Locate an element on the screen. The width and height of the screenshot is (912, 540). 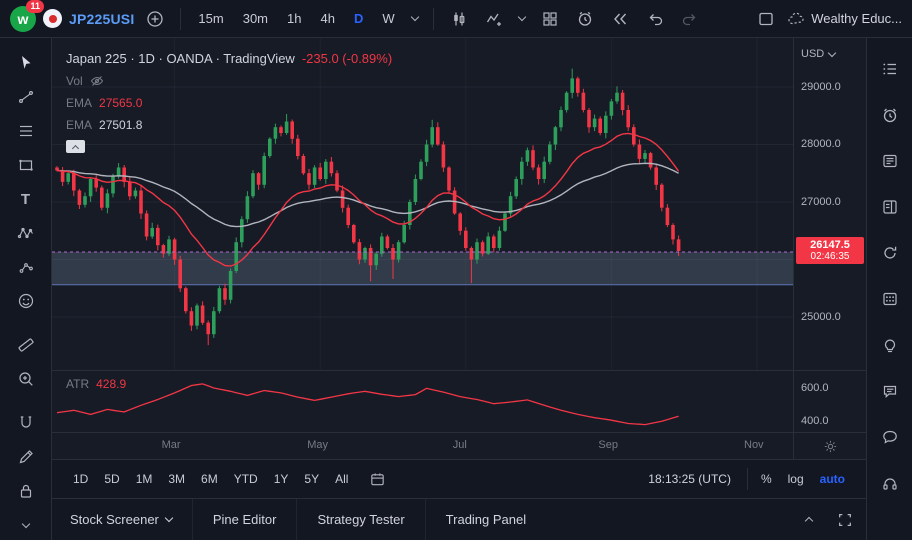
japan-flag-icon is located at coordinates (52, 18).